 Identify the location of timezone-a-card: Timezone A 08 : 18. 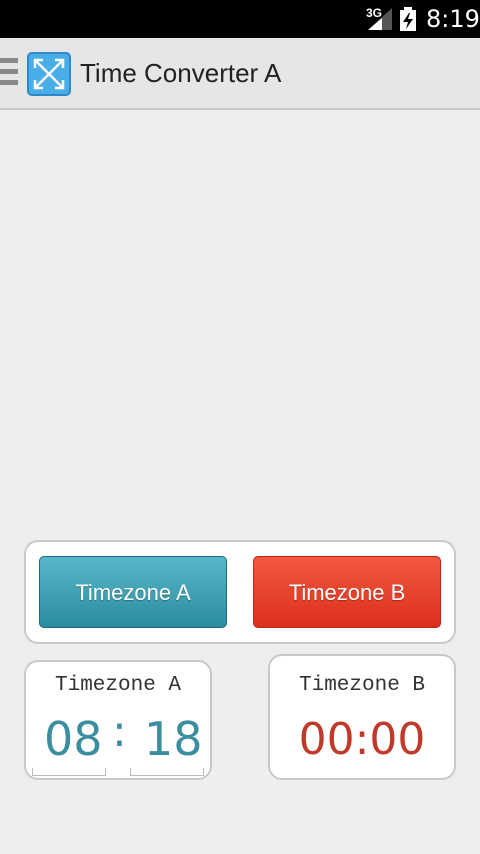
(118, 720).